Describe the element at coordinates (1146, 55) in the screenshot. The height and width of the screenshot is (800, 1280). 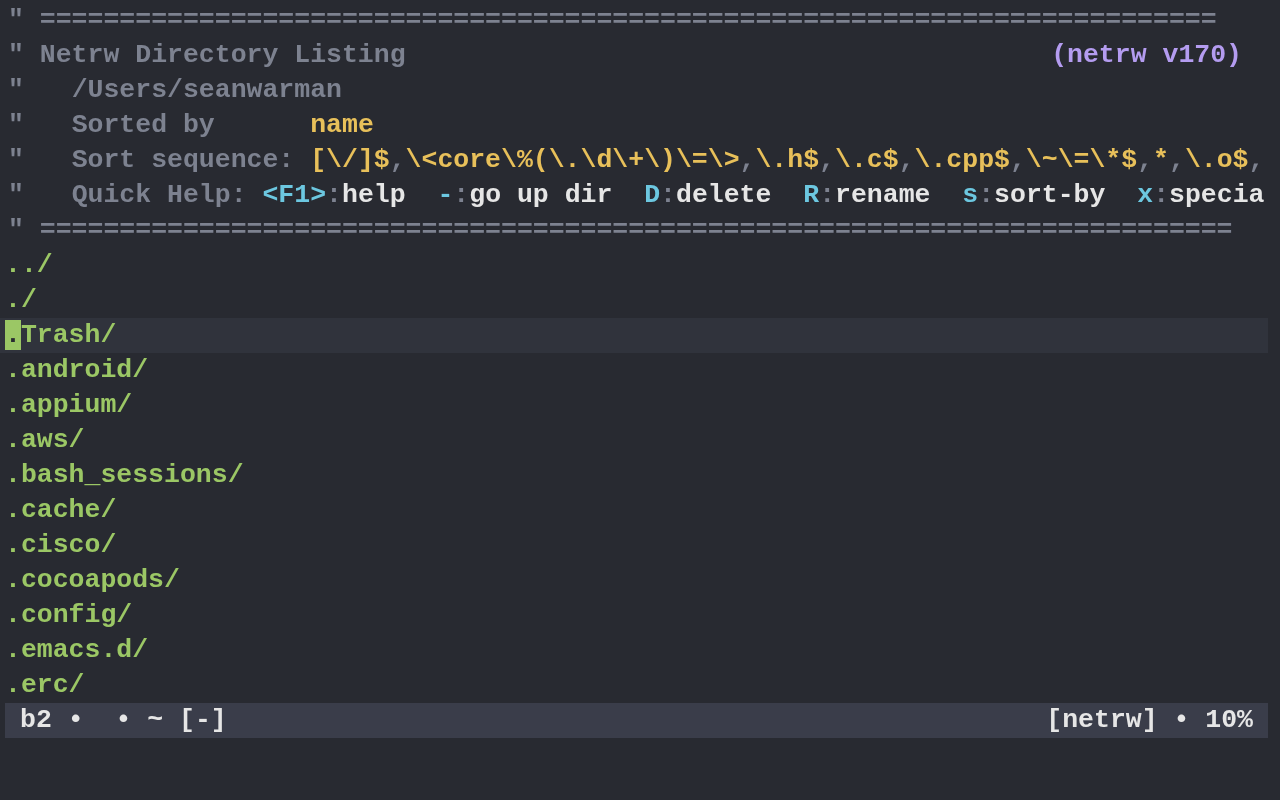
I see `version-label: (netrw v170)` at that location.